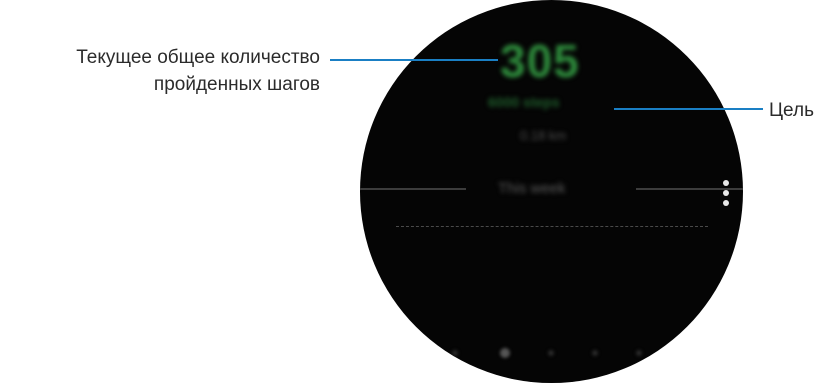 The height and width of the screenshot is (383, 838). Describe the element at coordinates (688, 109) in the screenshot. I see `callout-line-goal` at that location.